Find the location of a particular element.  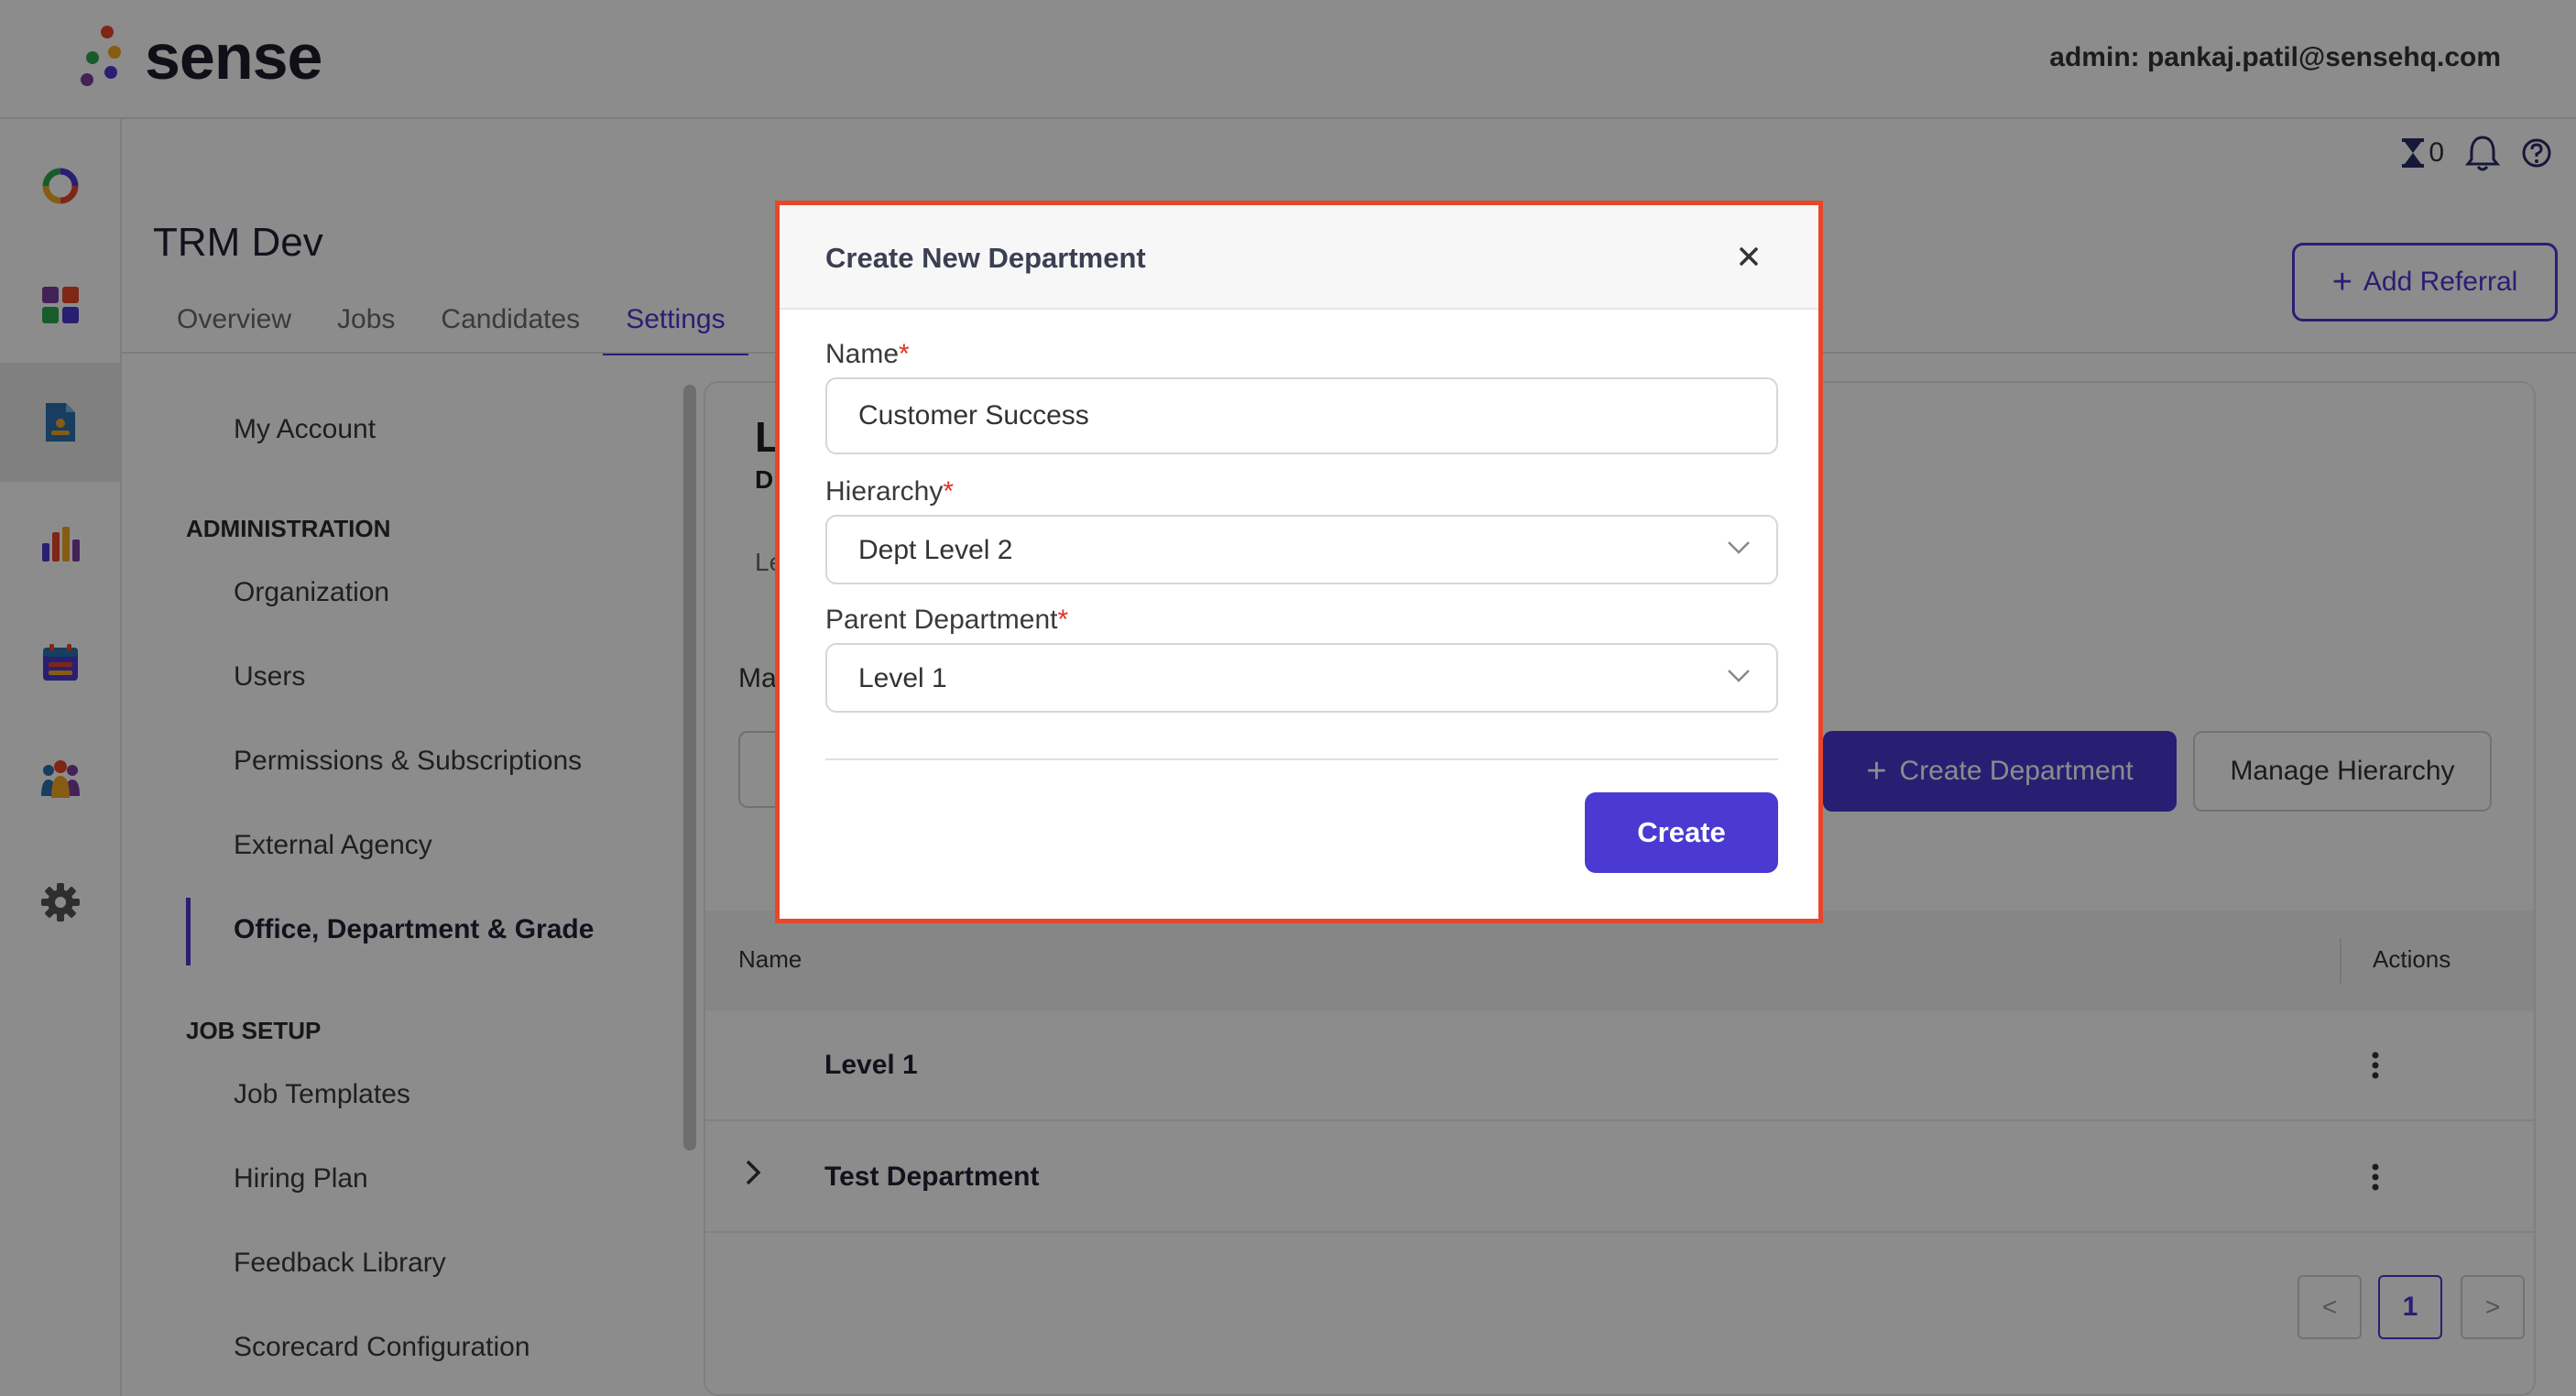

modal-title: Create New Department is located at coordinates (986, 258).